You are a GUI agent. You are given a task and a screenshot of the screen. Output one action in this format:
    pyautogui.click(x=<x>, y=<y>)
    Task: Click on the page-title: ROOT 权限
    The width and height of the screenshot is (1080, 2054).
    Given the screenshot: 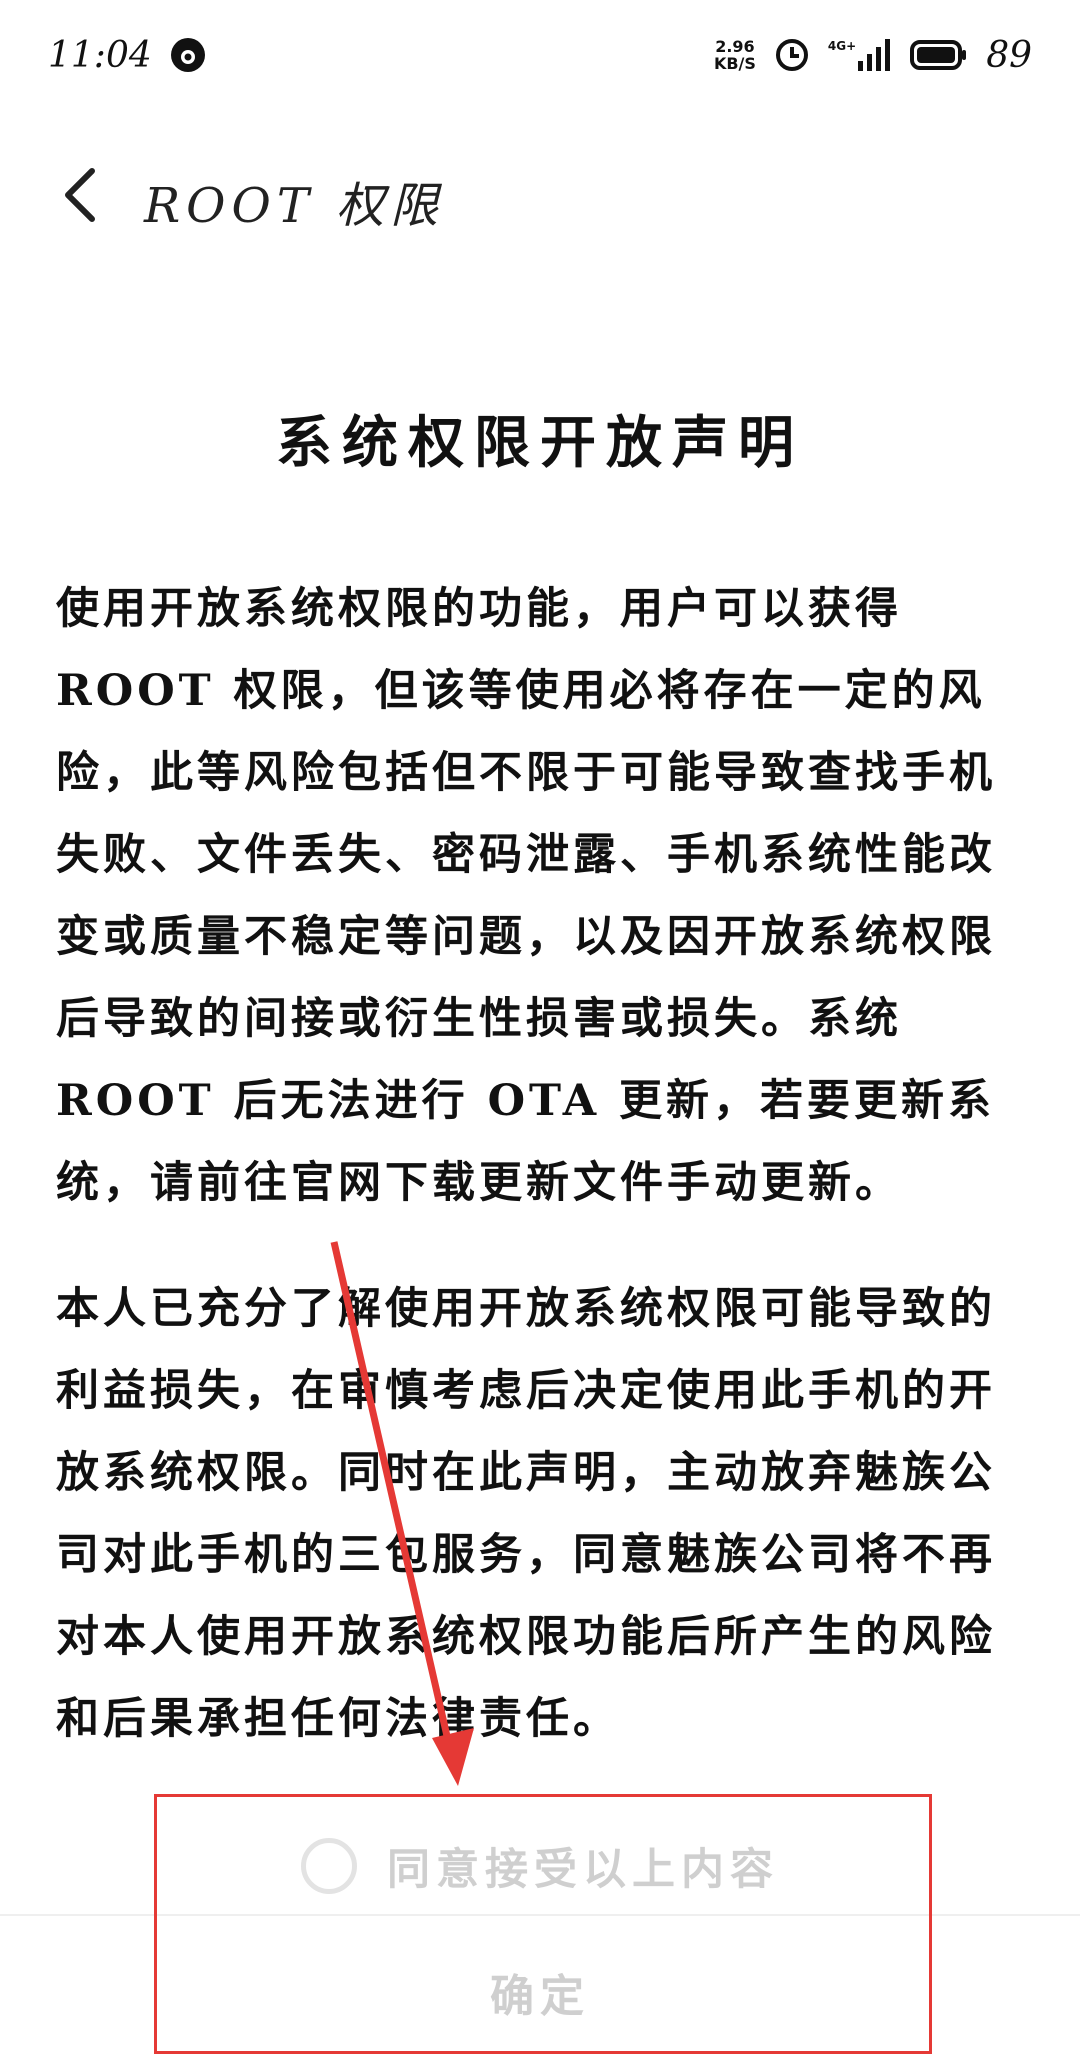 What is the action you would take?
    pyautogui.click(x=294, y=206)
    